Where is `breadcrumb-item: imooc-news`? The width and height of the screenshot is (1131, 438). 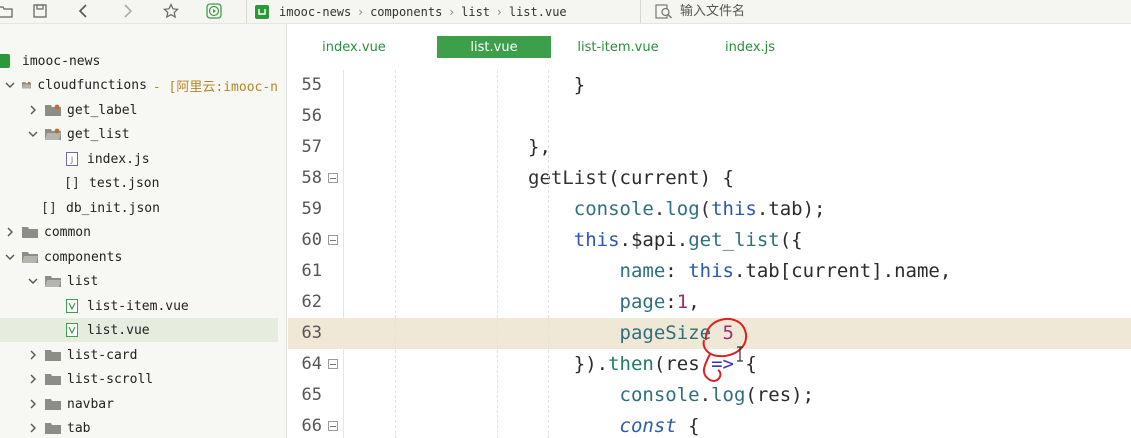 breadcrumb-item: imooc-news is located at coordinates (315, 12).